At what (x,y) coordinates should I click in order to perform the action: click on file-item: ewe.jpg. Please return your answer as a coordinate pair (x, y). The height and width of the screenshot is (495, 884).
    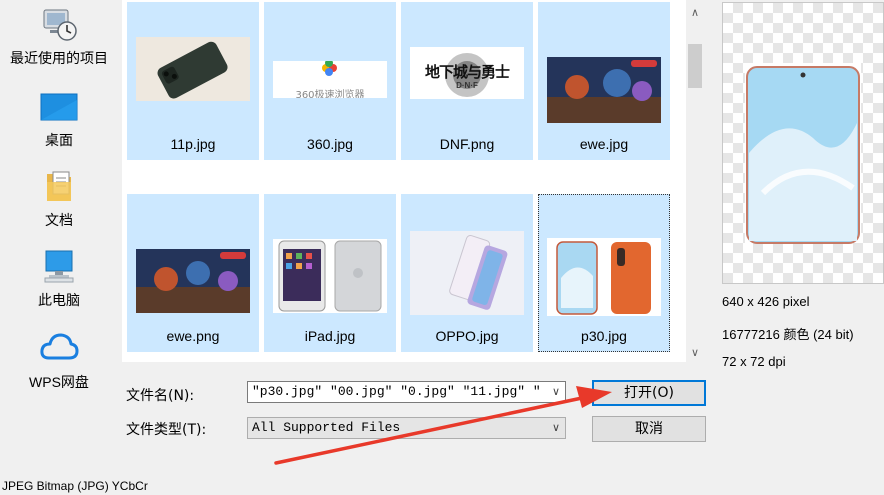
    Looking at the image, I should click on (604, 81).